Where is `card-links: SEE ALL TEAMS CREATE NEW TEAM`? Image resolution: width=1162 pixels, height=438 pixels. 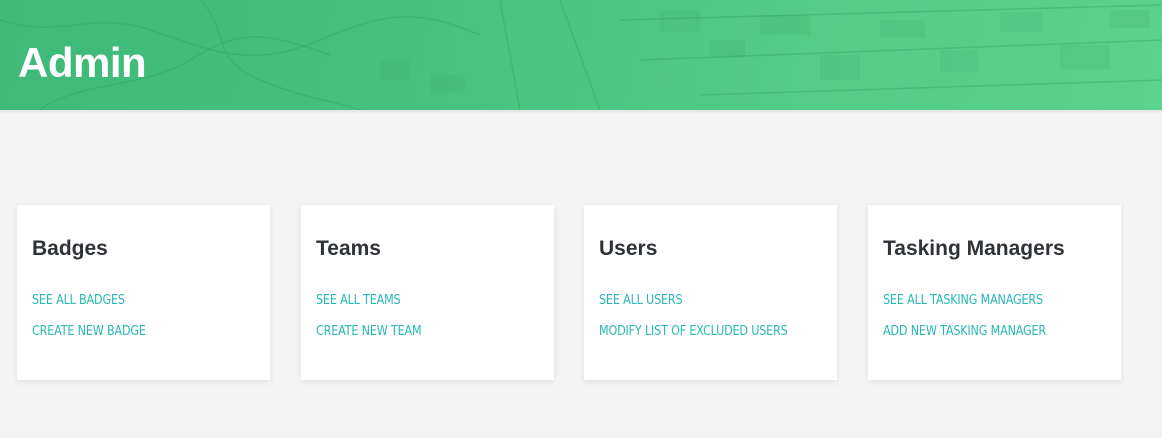 card-links: SEE ALL TEAMS CREATE NEW TEAM is located at coordinates (427, 316).